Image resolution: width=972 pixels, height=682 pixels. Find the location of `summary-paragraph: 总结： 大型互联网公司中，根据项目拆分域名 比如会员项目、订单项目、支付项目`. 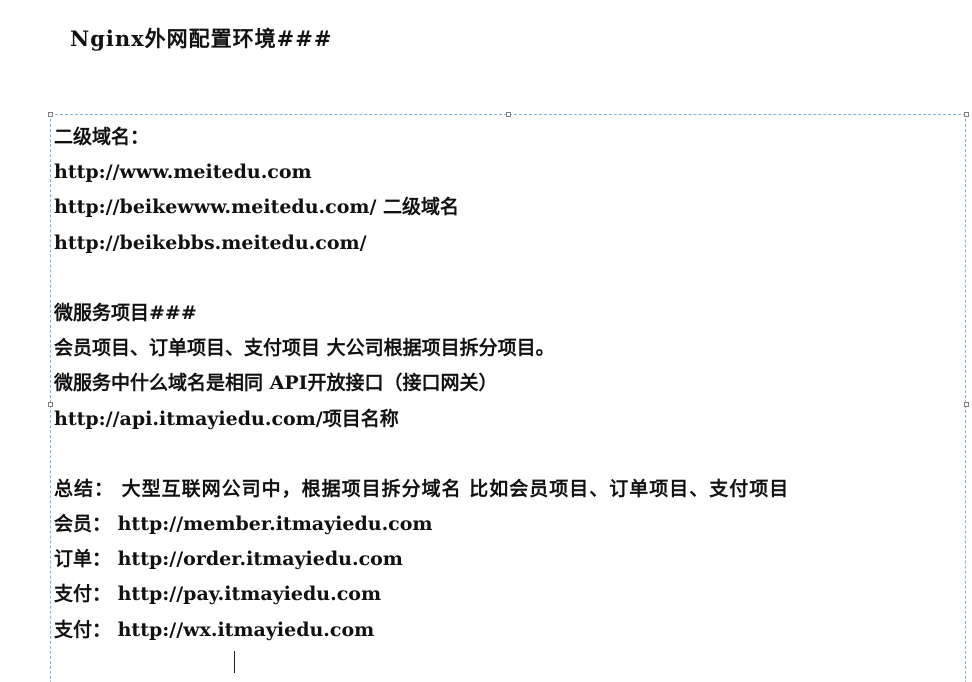

summary-paragraph: 总结： 大型互联网公司中，根据项目拆分域名 比如会员项目、订单项目、支付项目 is located at coordinates (422, 488).